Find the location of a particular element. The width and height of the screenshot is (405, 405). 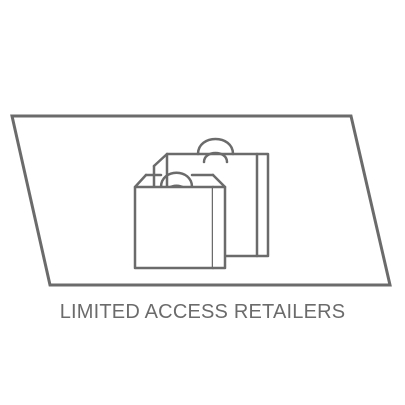

caption-label: LIMITED ACCESS RETAILERS is located at coordinates (202, 312).